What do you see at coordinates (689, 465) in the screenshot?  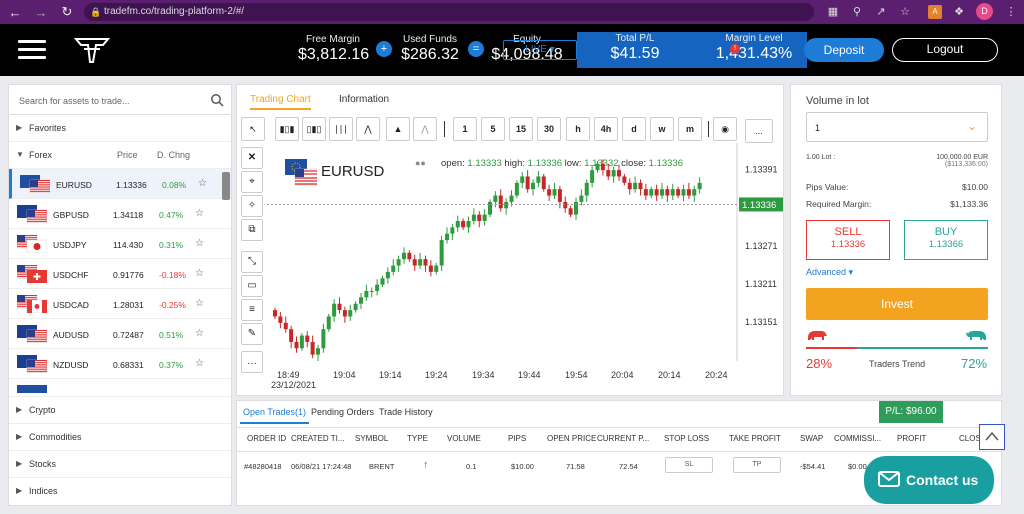 I see `stop-loss-button: SL` at bounding box center [689, 465].